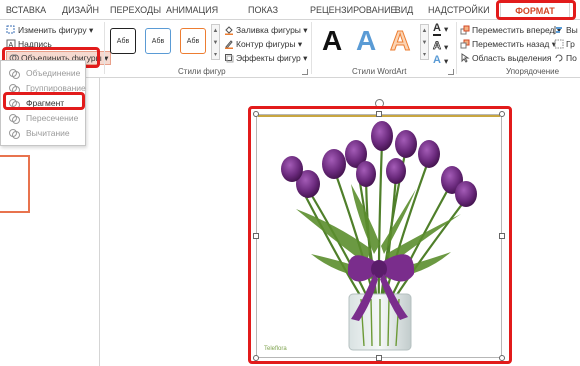 The height and width of the screenshot is (366, 580). What do you see at coordinates (533, 71) in the screenshot?
I see `arrange-group-label: Упорядочение` at bounding box center [533, 71].